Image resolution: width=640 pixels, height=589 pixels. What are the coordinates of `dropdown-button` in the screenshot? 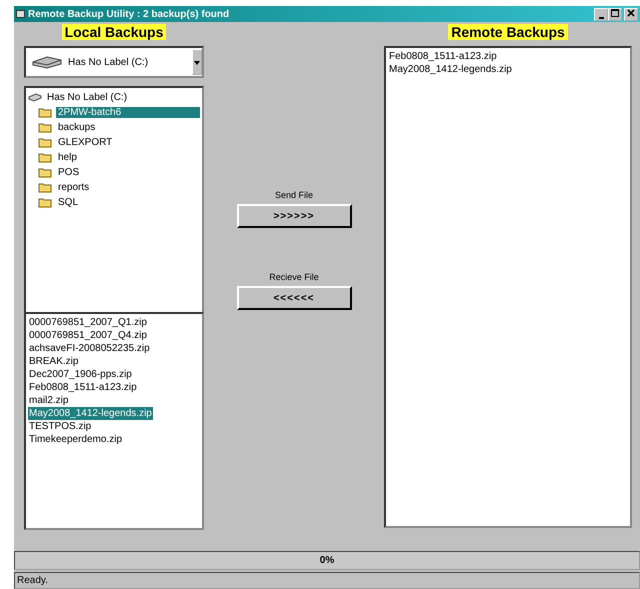 It's located at (197, 62).